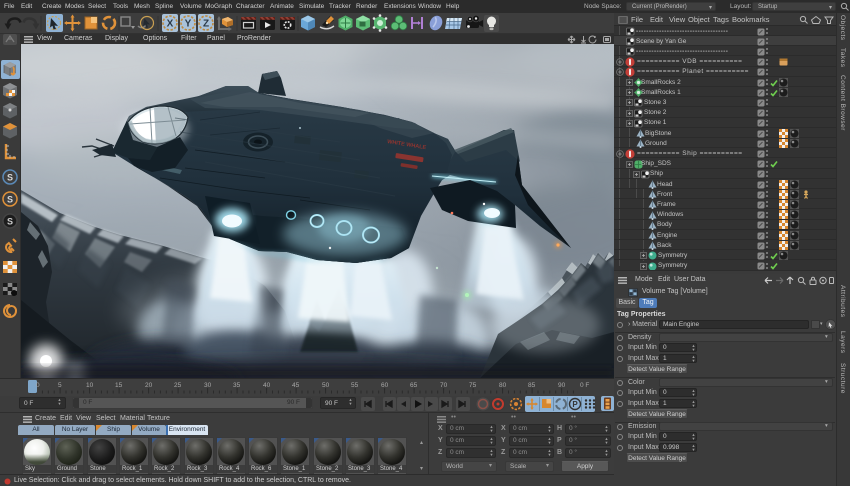  What do you see at coordinates (206, 24) in the screenshot?
I see `svg-text: Z` at bounding box center [206, 24].